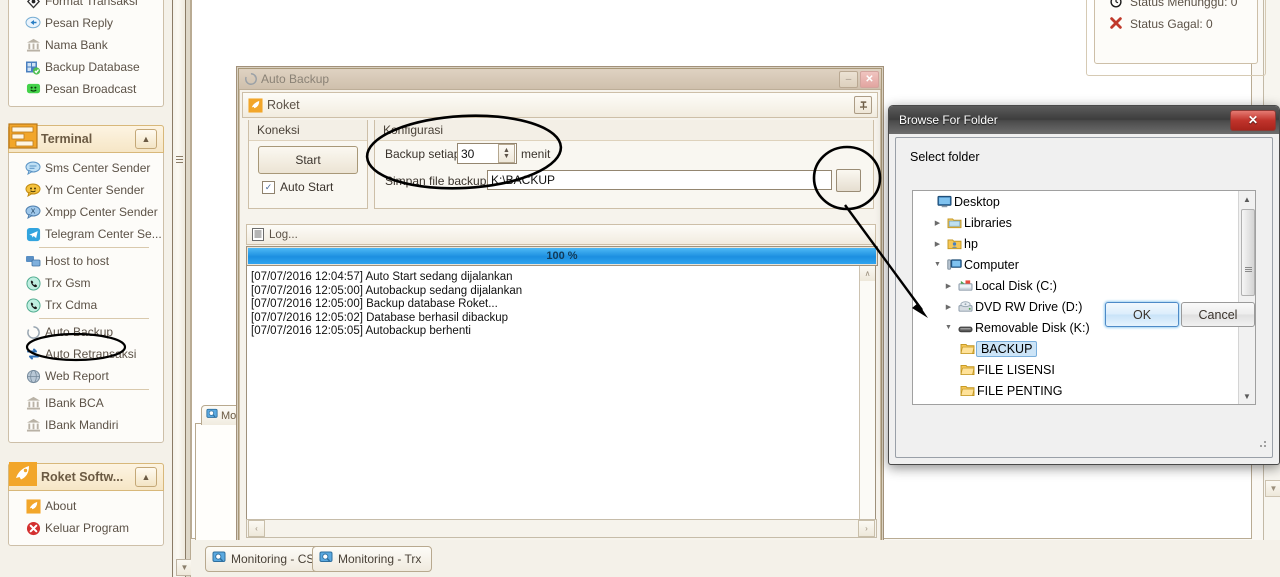  Describe the element at coordinates (866, 528) in the screenshot. I see `log-scroll-right-button: ›` at that location.